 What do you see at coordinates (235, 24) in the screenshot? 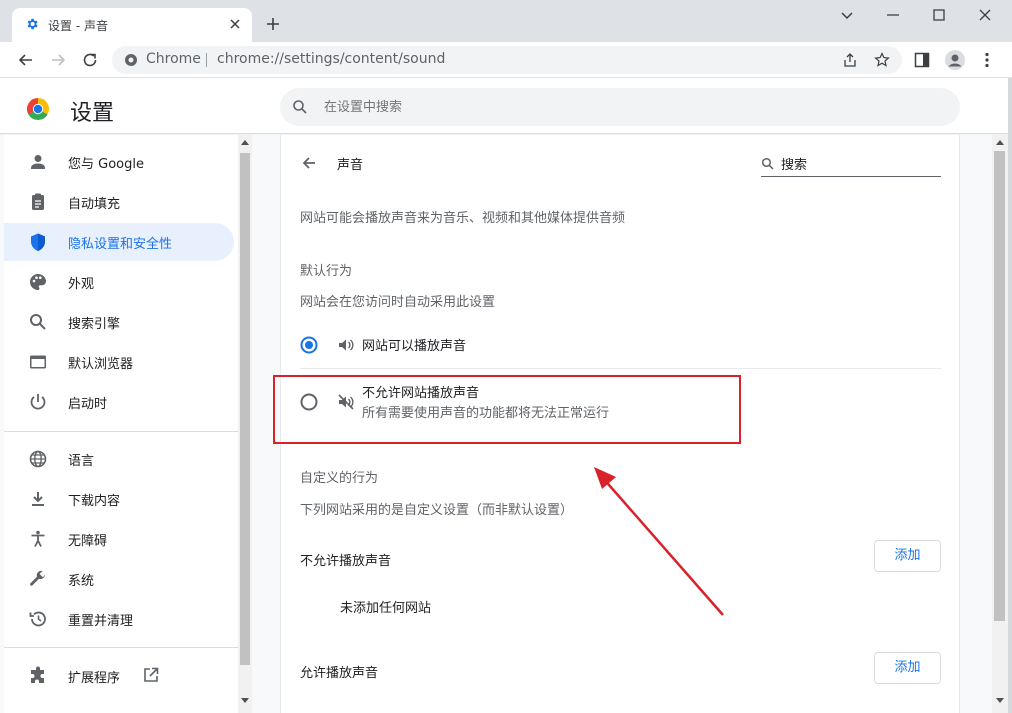
I see `close-tab-icon` at bounding box center [235, 24].